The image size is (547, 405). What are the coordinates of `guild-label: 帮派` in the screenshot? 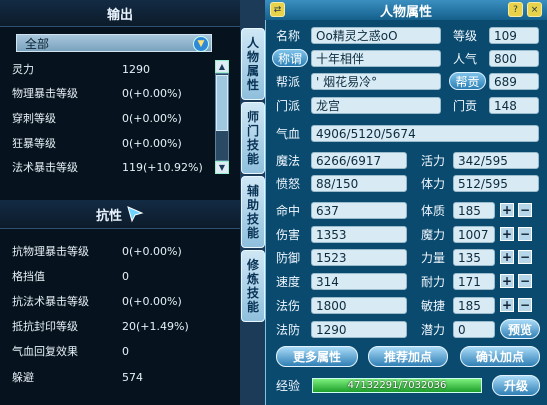 It's located at (288, 81).